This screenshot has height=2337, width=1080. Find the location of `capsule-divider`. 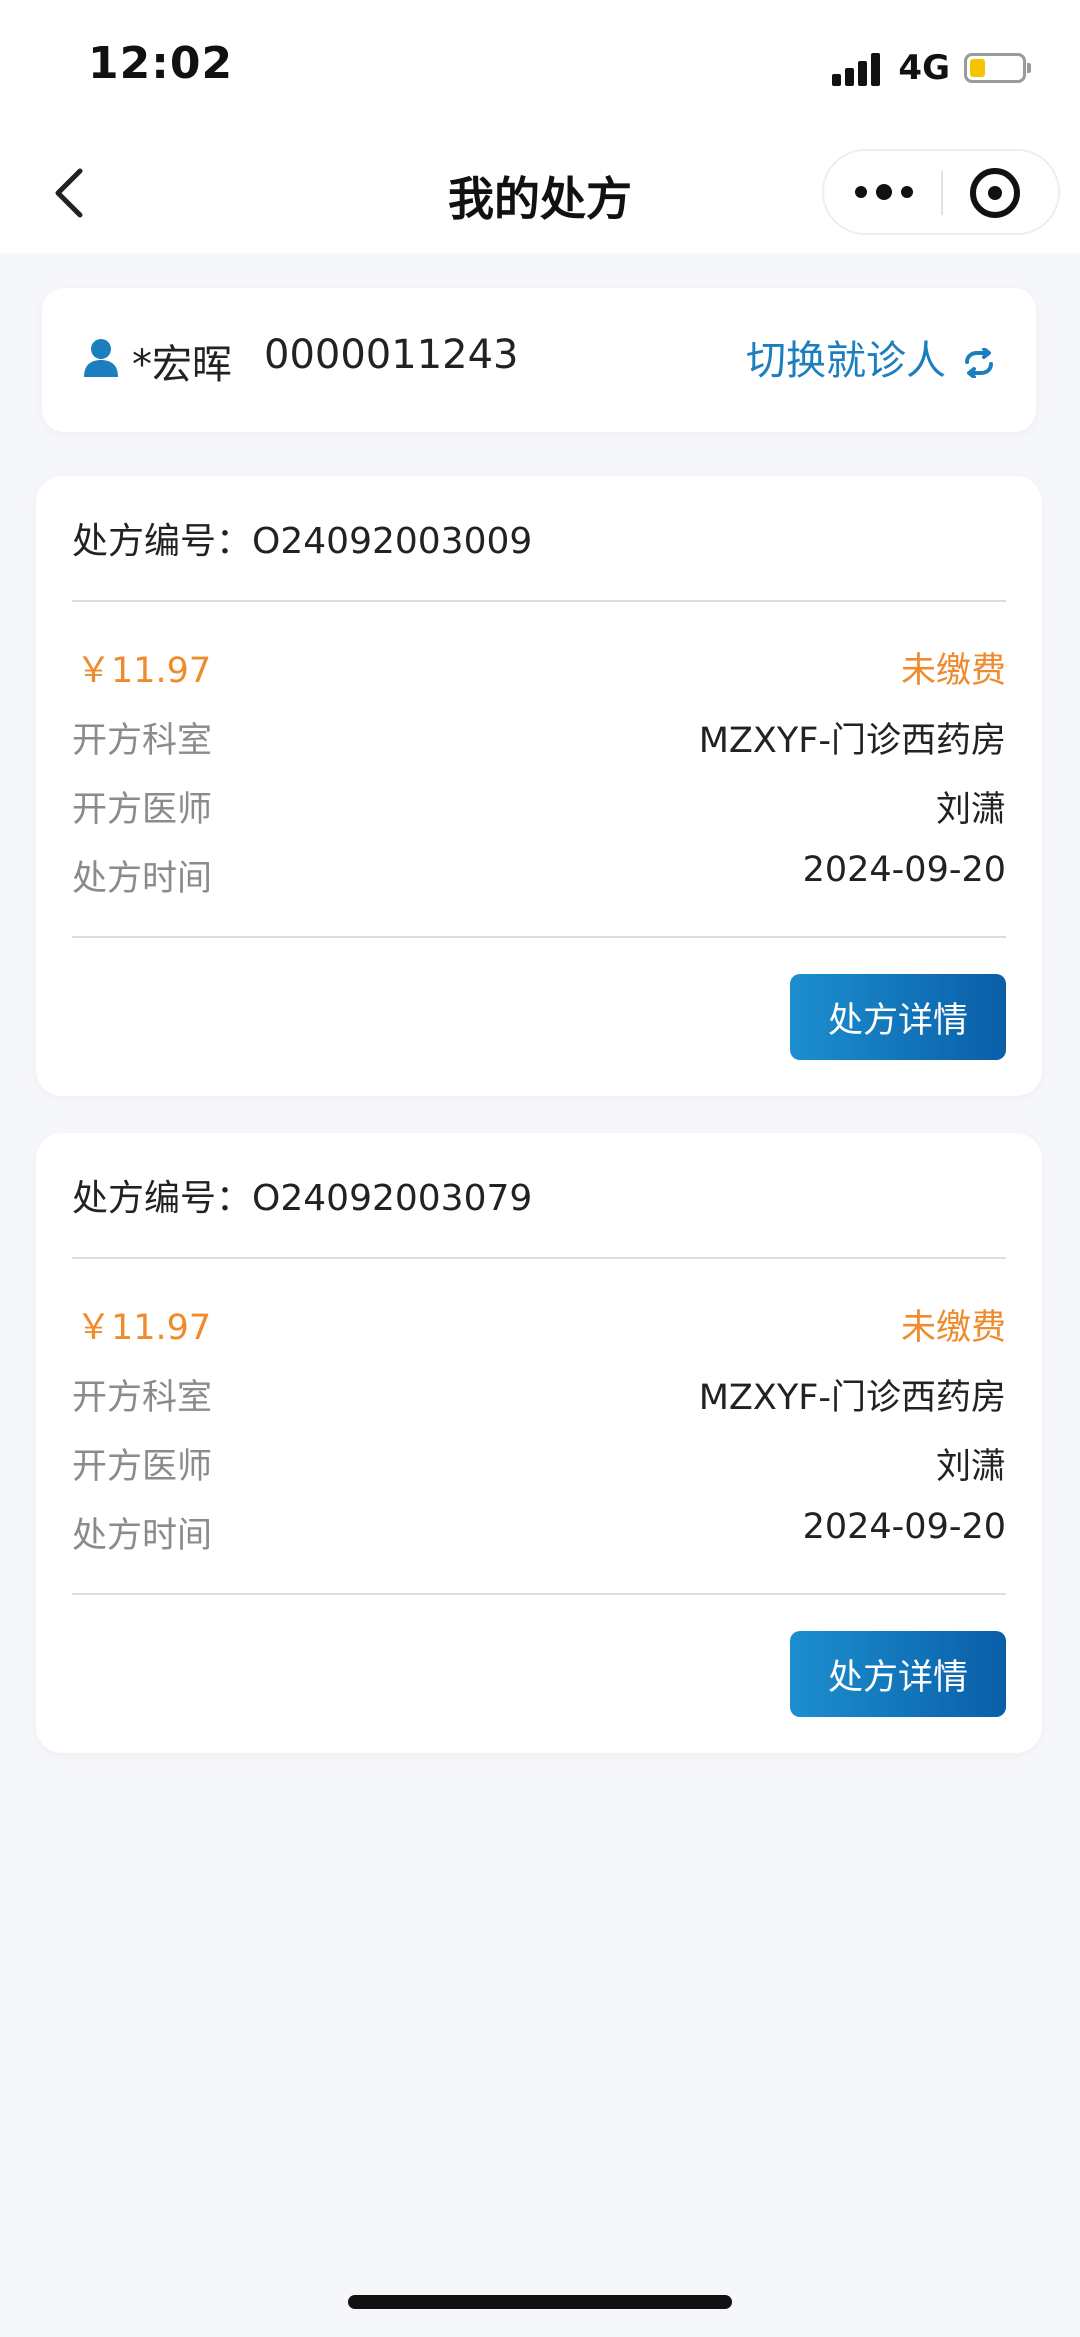

capsule-divider is located at coordinates (942, 193).